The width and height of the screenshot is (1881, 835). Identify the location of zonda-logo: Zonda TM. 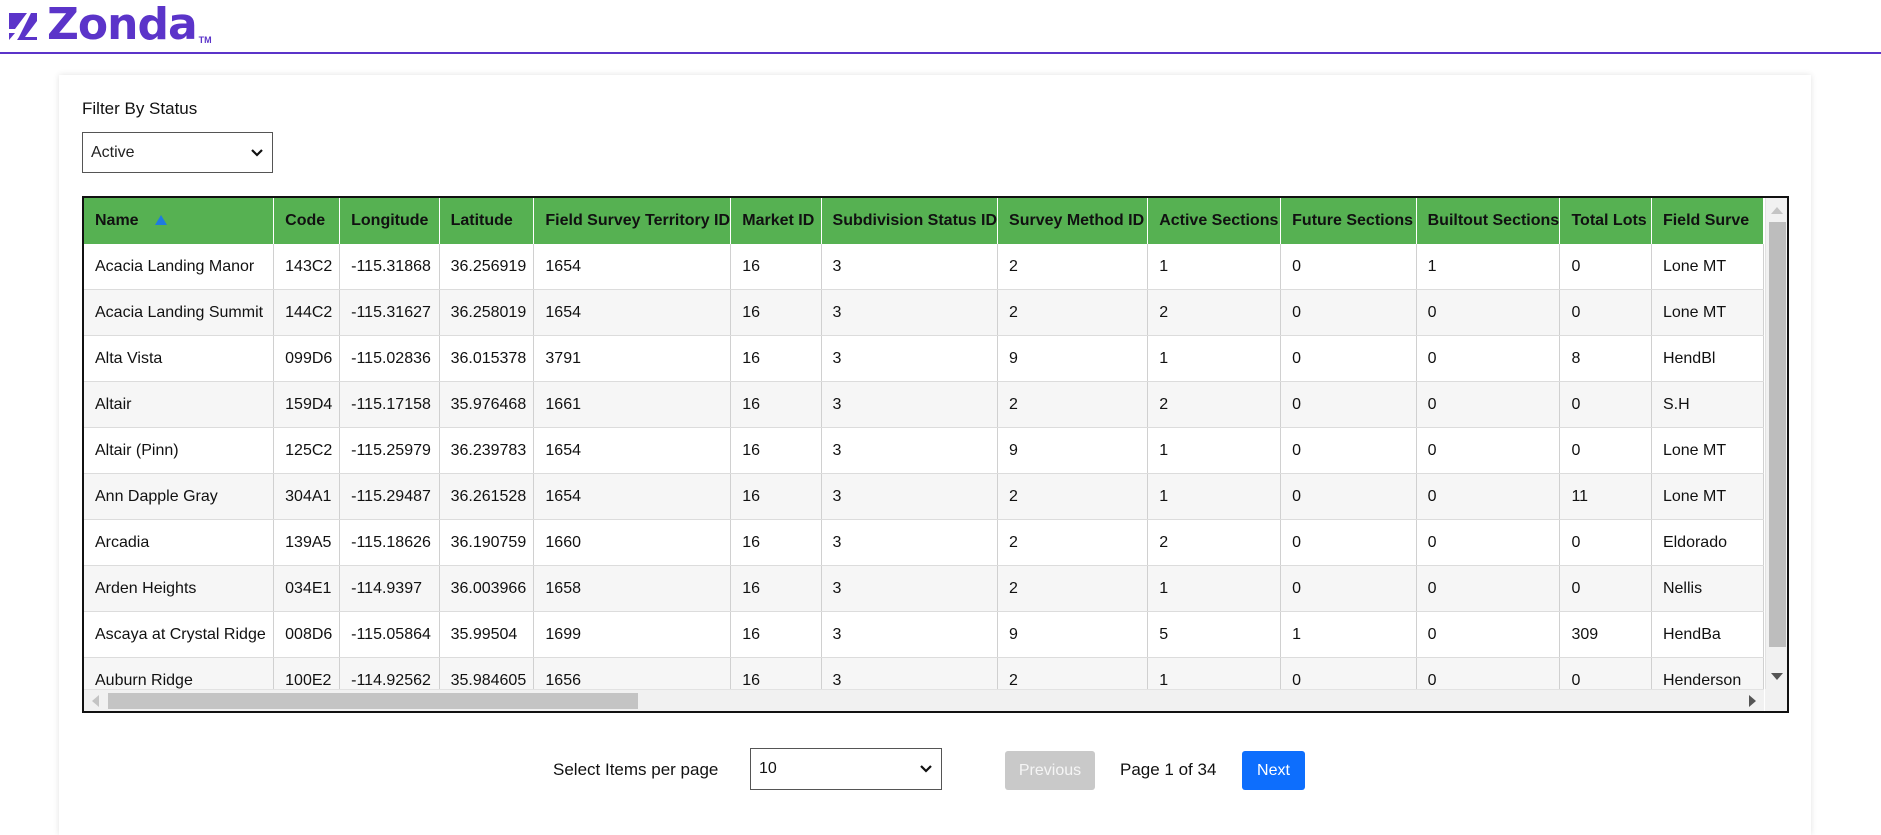
(108, 25).